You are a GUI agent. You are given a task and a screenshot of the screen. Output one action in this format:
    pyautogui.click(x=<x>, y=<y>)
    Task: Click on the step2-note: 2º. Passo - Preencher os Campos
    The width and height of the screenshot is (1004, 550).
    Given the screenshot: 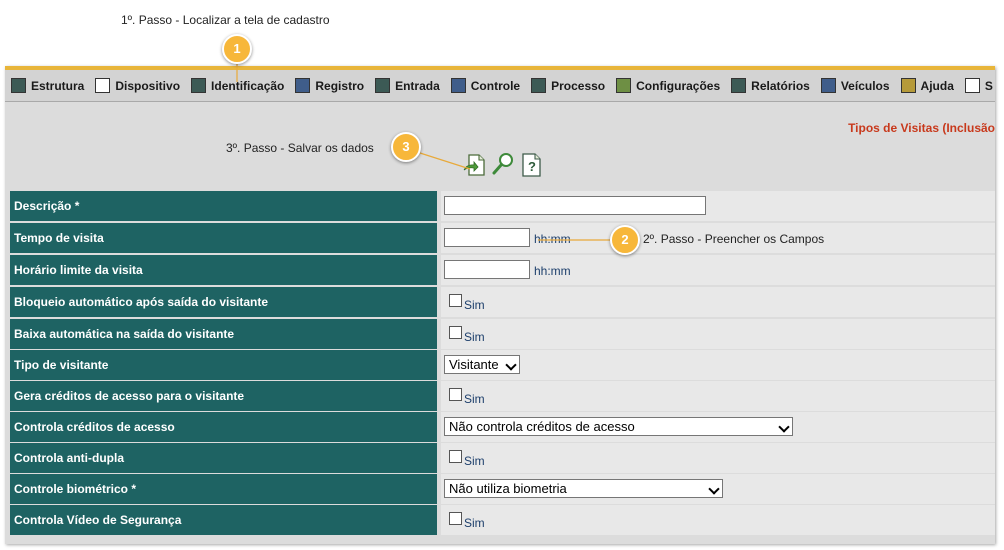 What is the action you would take?
    pyautogui.click(x=734, y=239)
    